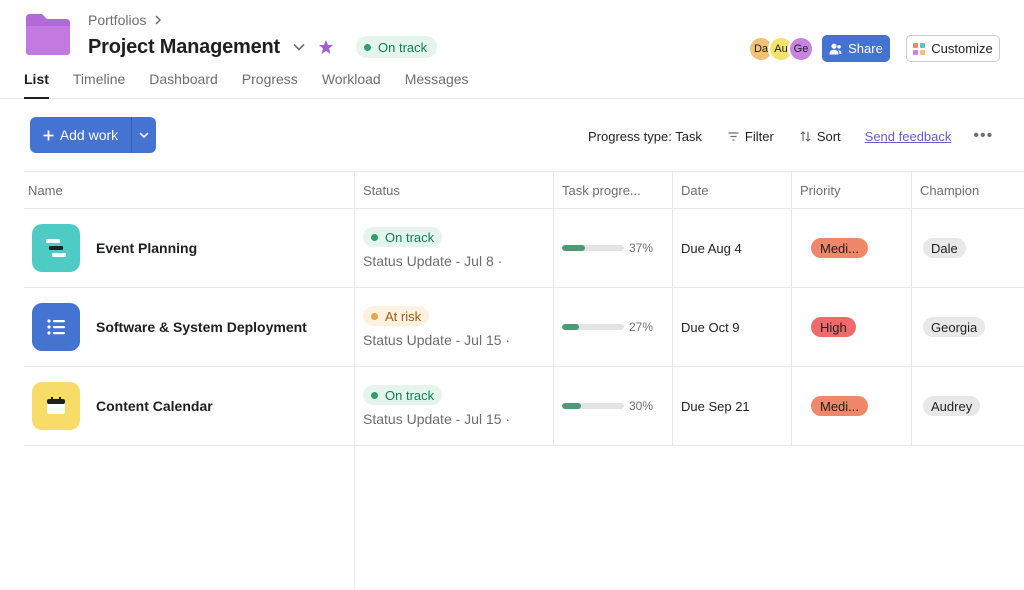 This screenshot has height=590, width=1024. I want to click on tab-workload: Workload, so click(351, 84).